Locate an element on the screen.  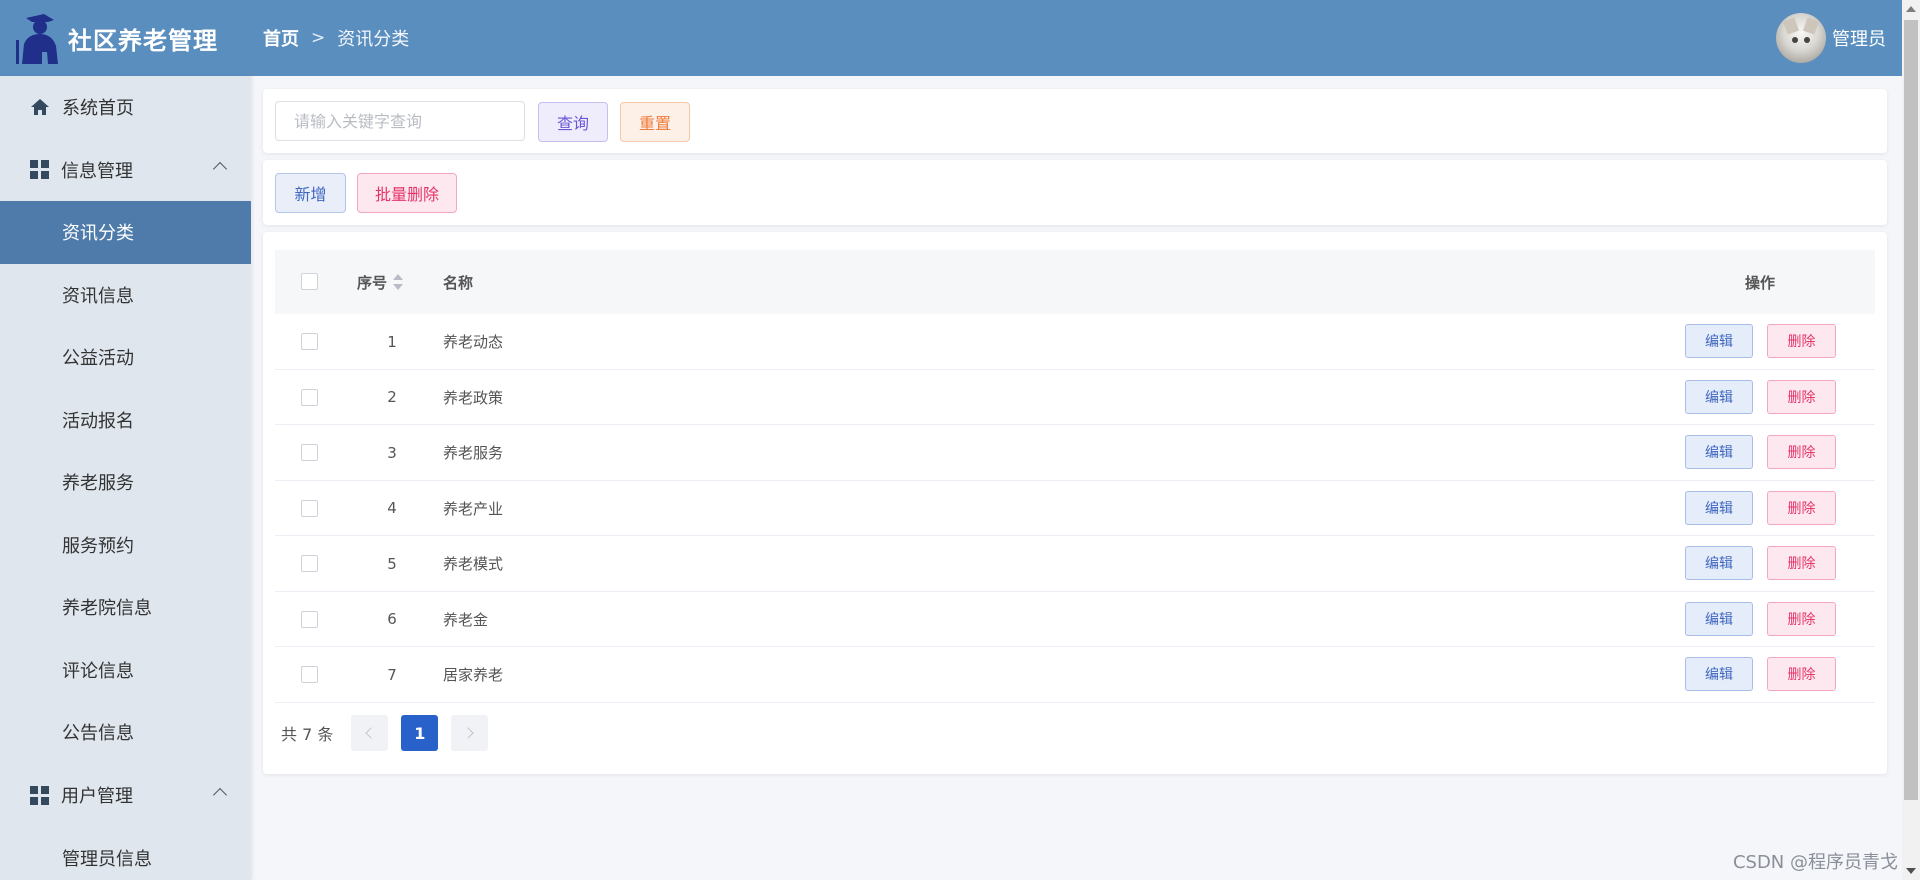
sidebar-item-service-booking: 服务预约 is located at coordinates (125, 545).